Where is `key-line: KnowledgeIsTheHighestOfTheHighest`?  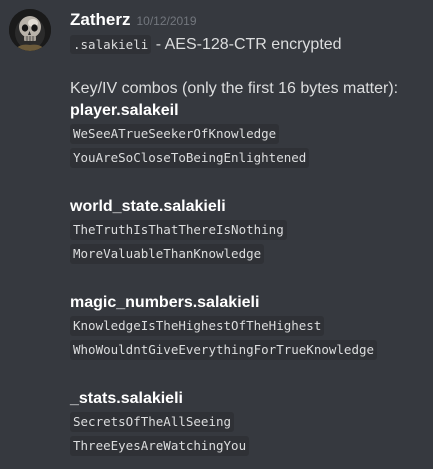 key-line: KnowledgeIsTheHighestOfTheHighest is located at coordinates (250, 326).